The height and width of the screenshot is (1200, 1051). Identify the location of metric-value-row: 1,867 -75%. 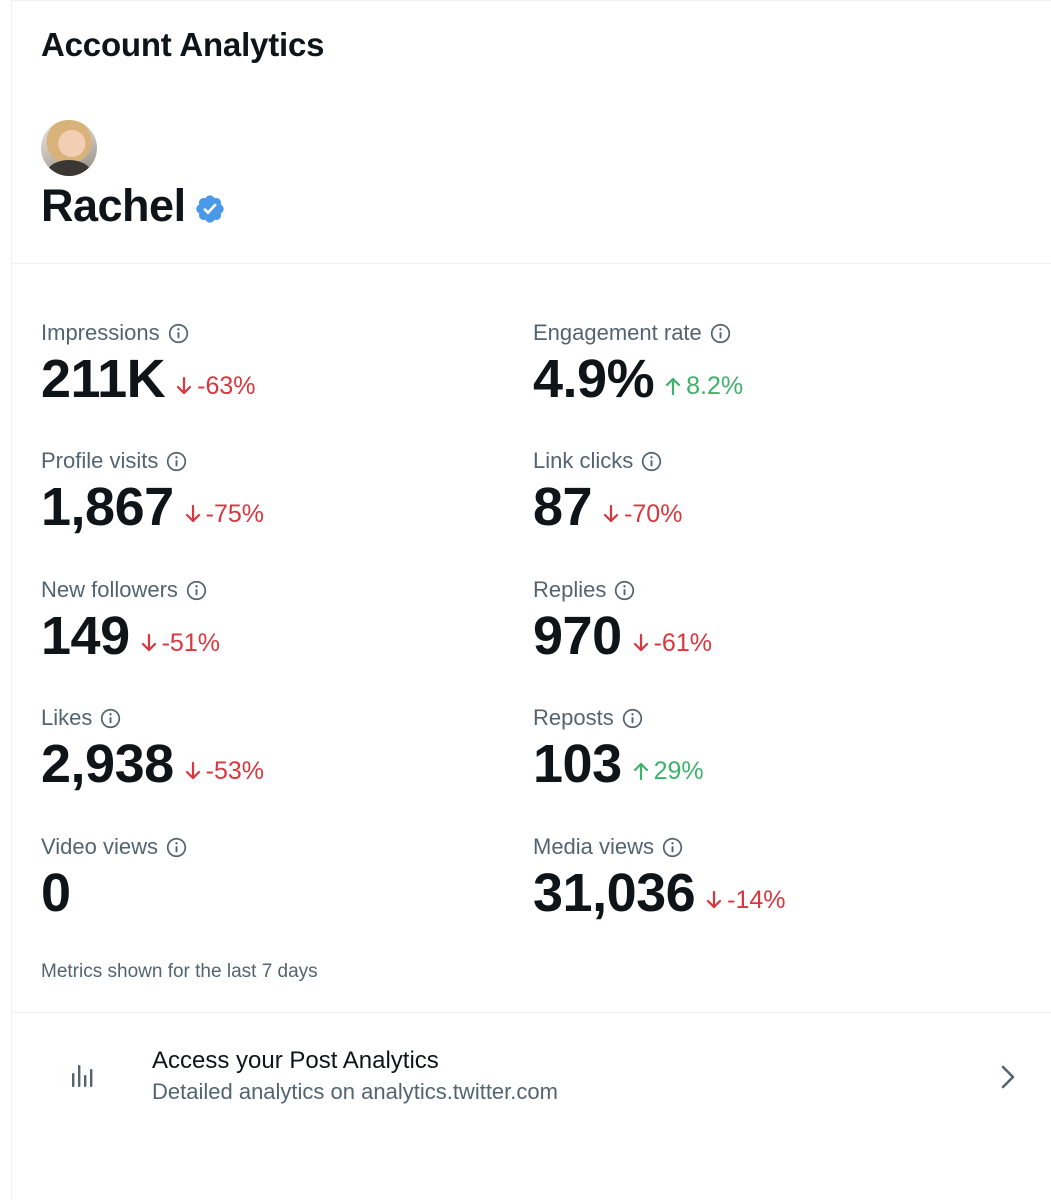
(152, 507).